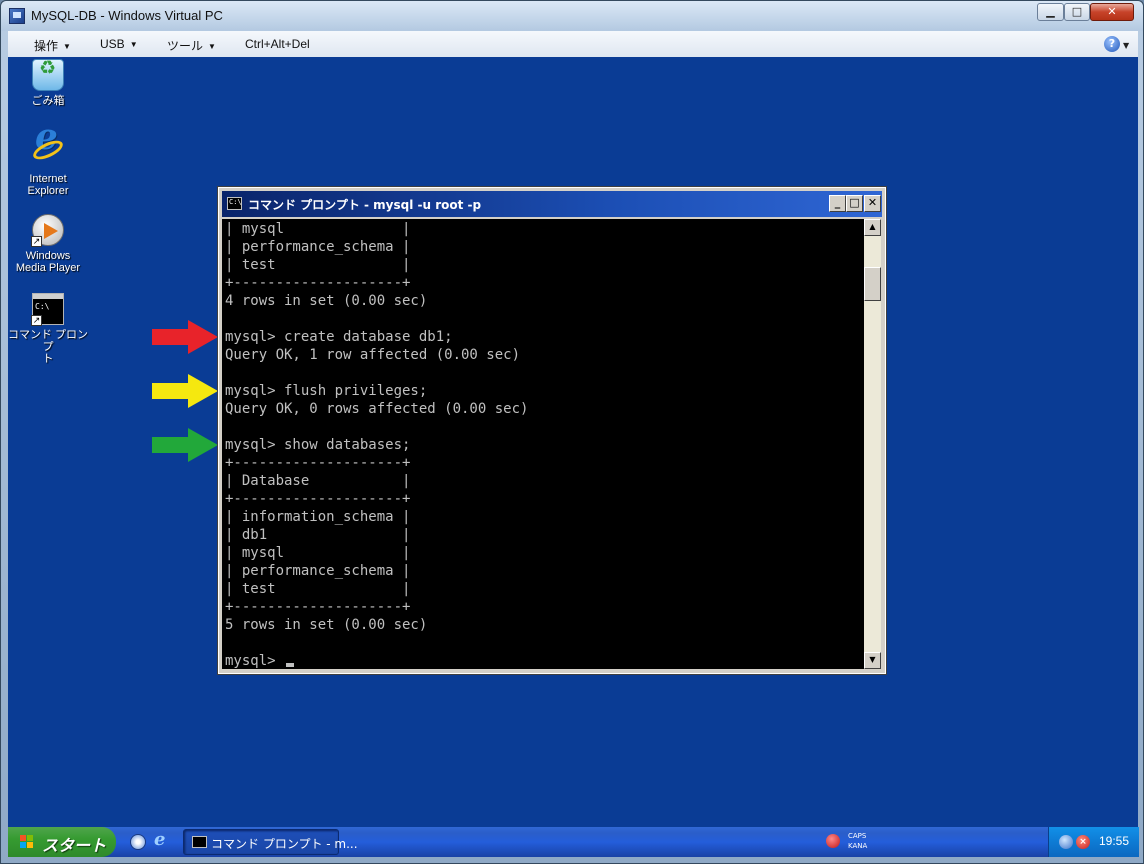  I want to click on menu-tools-label: ツール, so click(185, 46).